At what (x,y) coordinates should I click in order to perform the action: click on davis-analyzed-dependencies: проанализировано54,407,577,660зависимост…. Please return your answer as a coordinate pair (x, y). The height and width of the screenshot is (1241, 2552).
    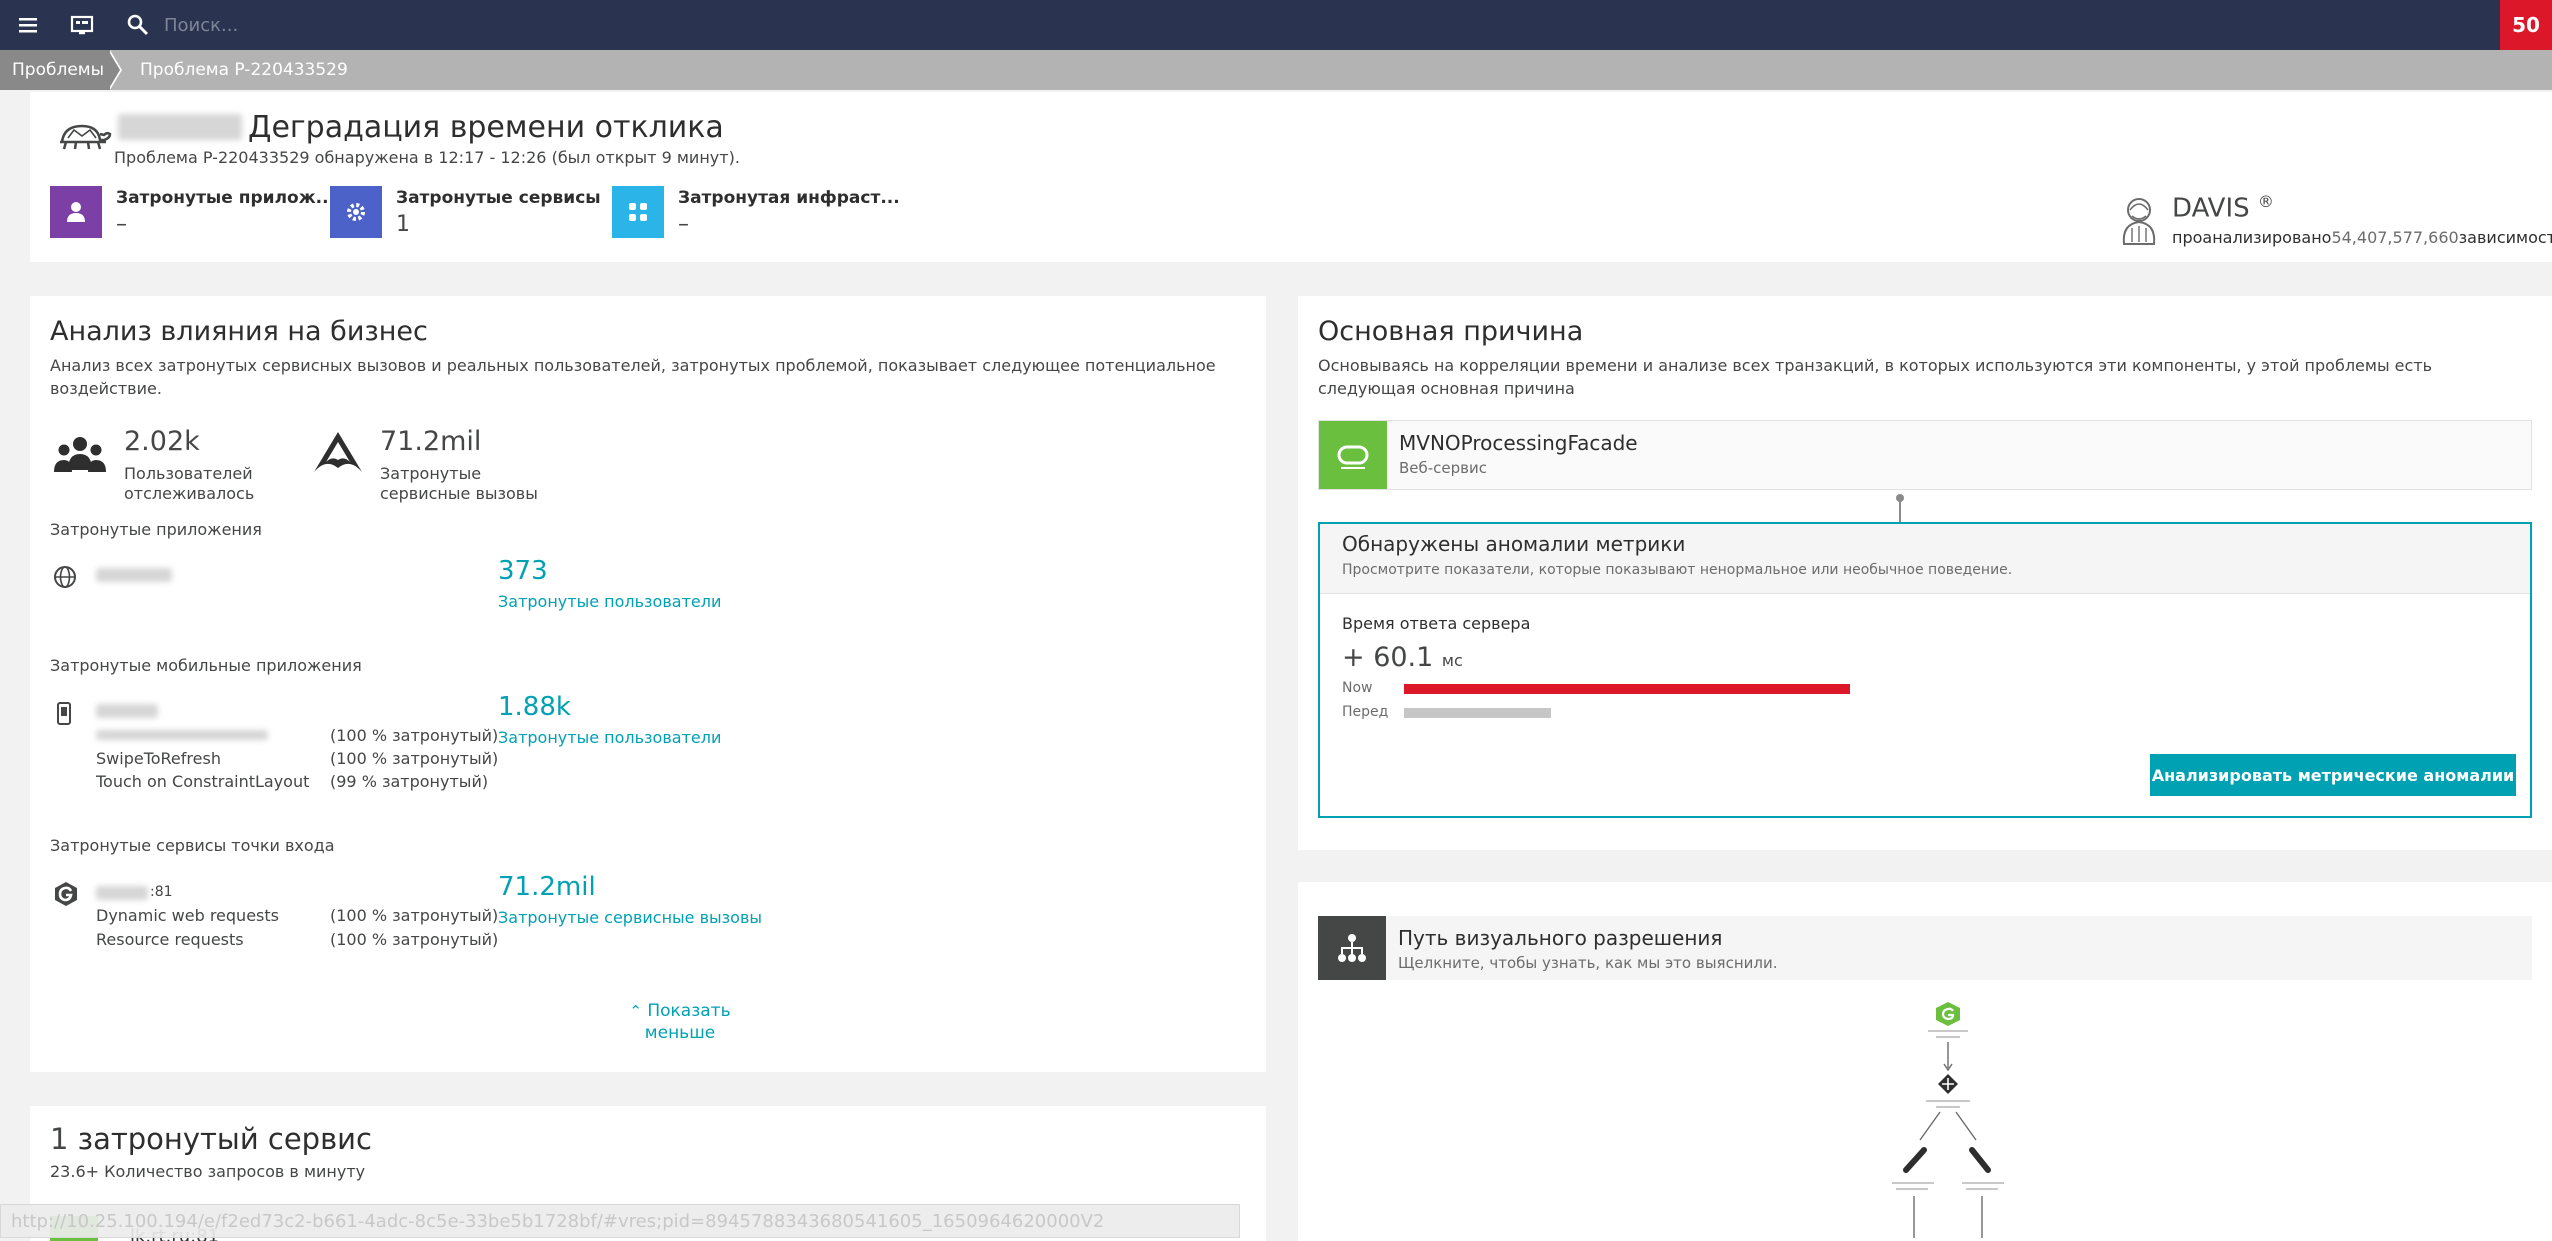
    Looking at the image, I should click on (2362, 237).